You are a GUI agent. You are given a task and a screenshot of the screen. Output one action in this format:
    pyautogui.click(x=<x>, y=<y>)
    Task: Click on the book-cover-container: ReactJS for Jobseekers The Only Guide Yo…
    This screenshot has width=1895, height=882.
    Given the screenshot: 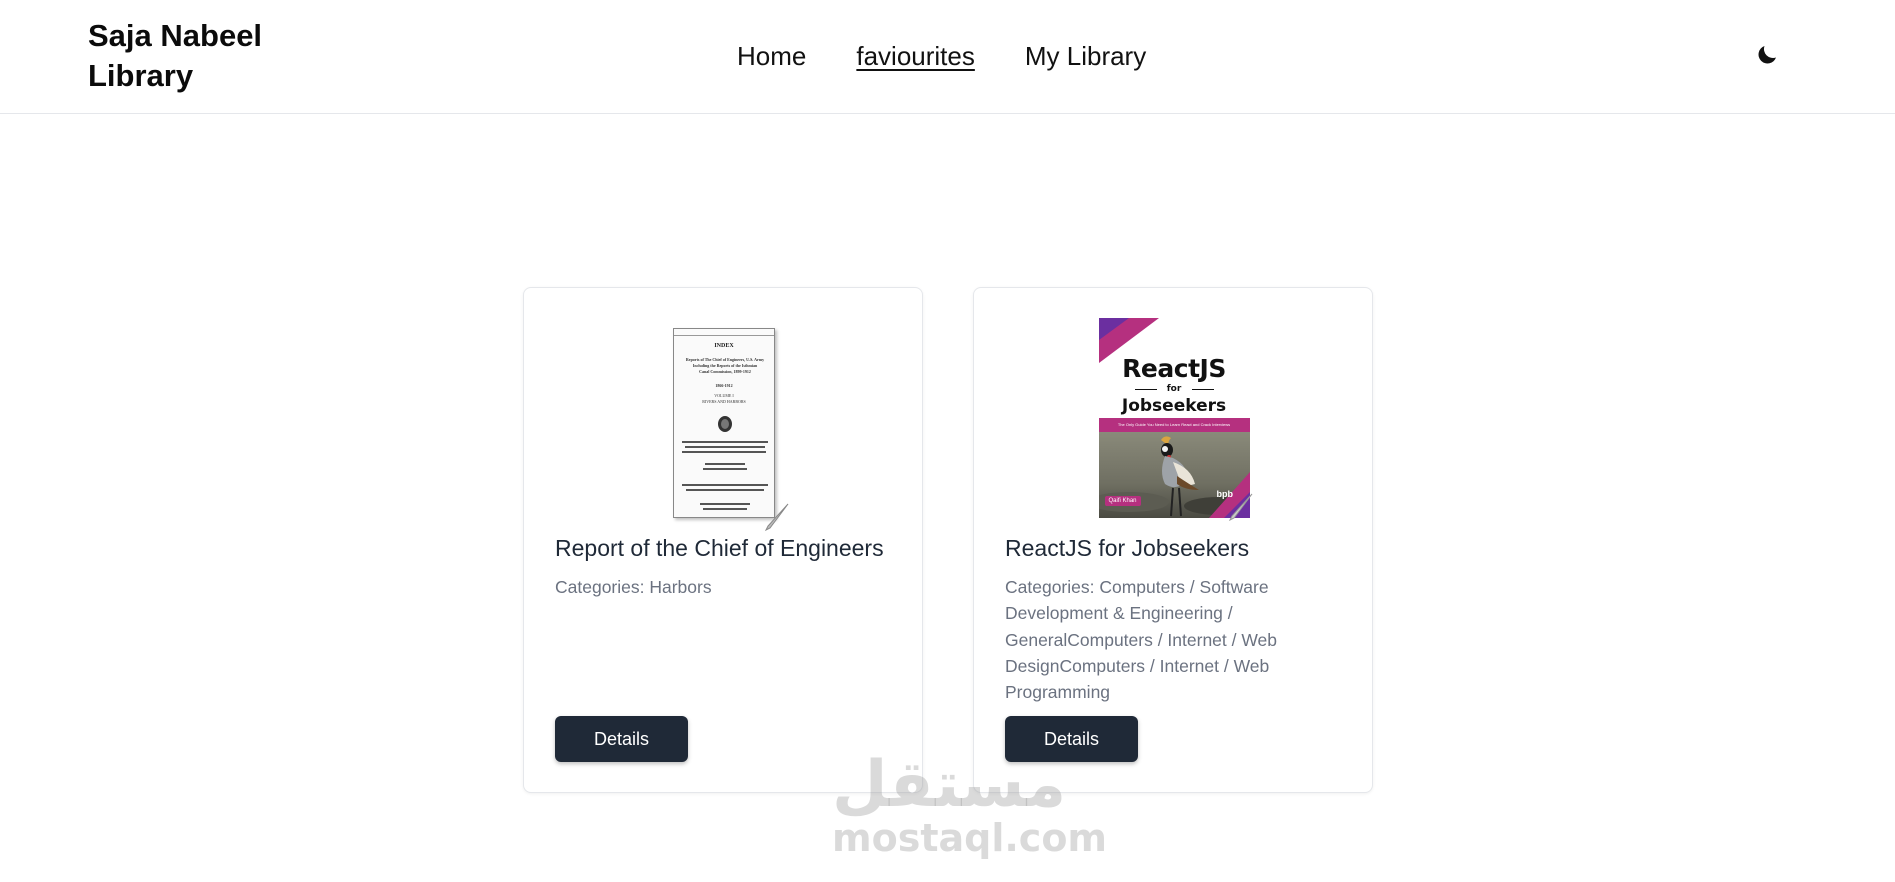 What is the action you would take?
    pyautogui.click(x=1174, y=420)
    